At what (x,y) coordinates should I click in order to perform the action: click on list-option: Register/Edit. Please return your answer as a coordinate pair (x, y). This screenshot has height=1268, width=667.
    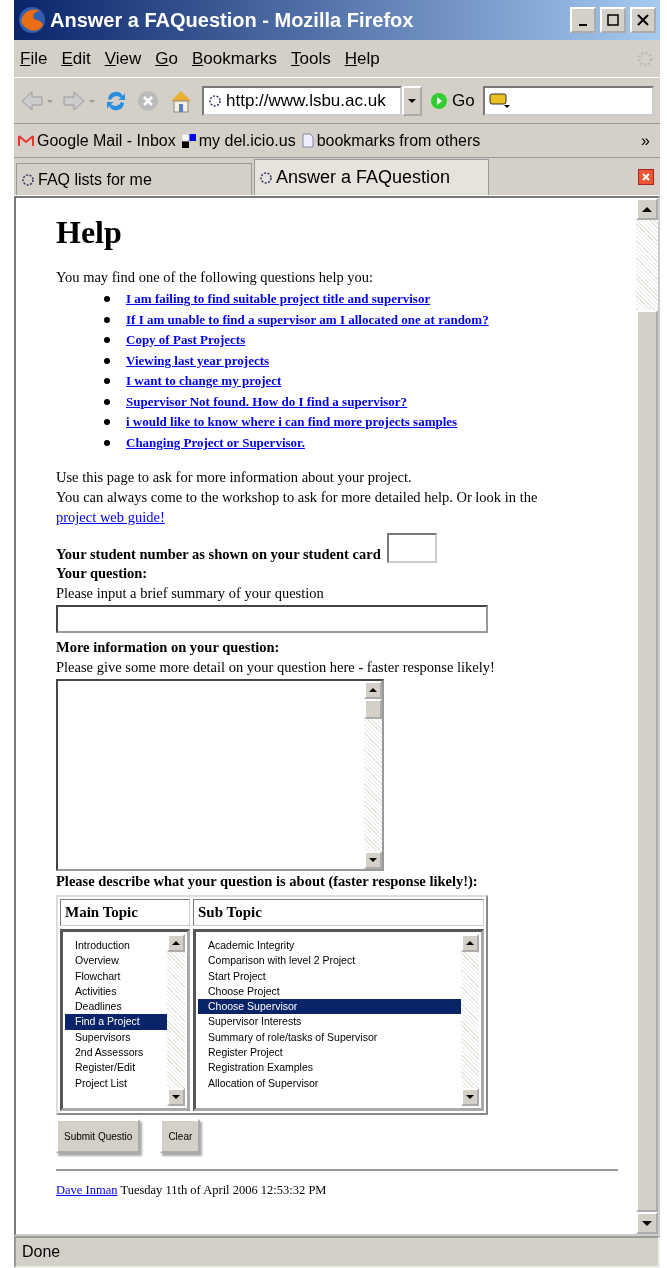
    Looking at the image, I should click on (116, 1068).